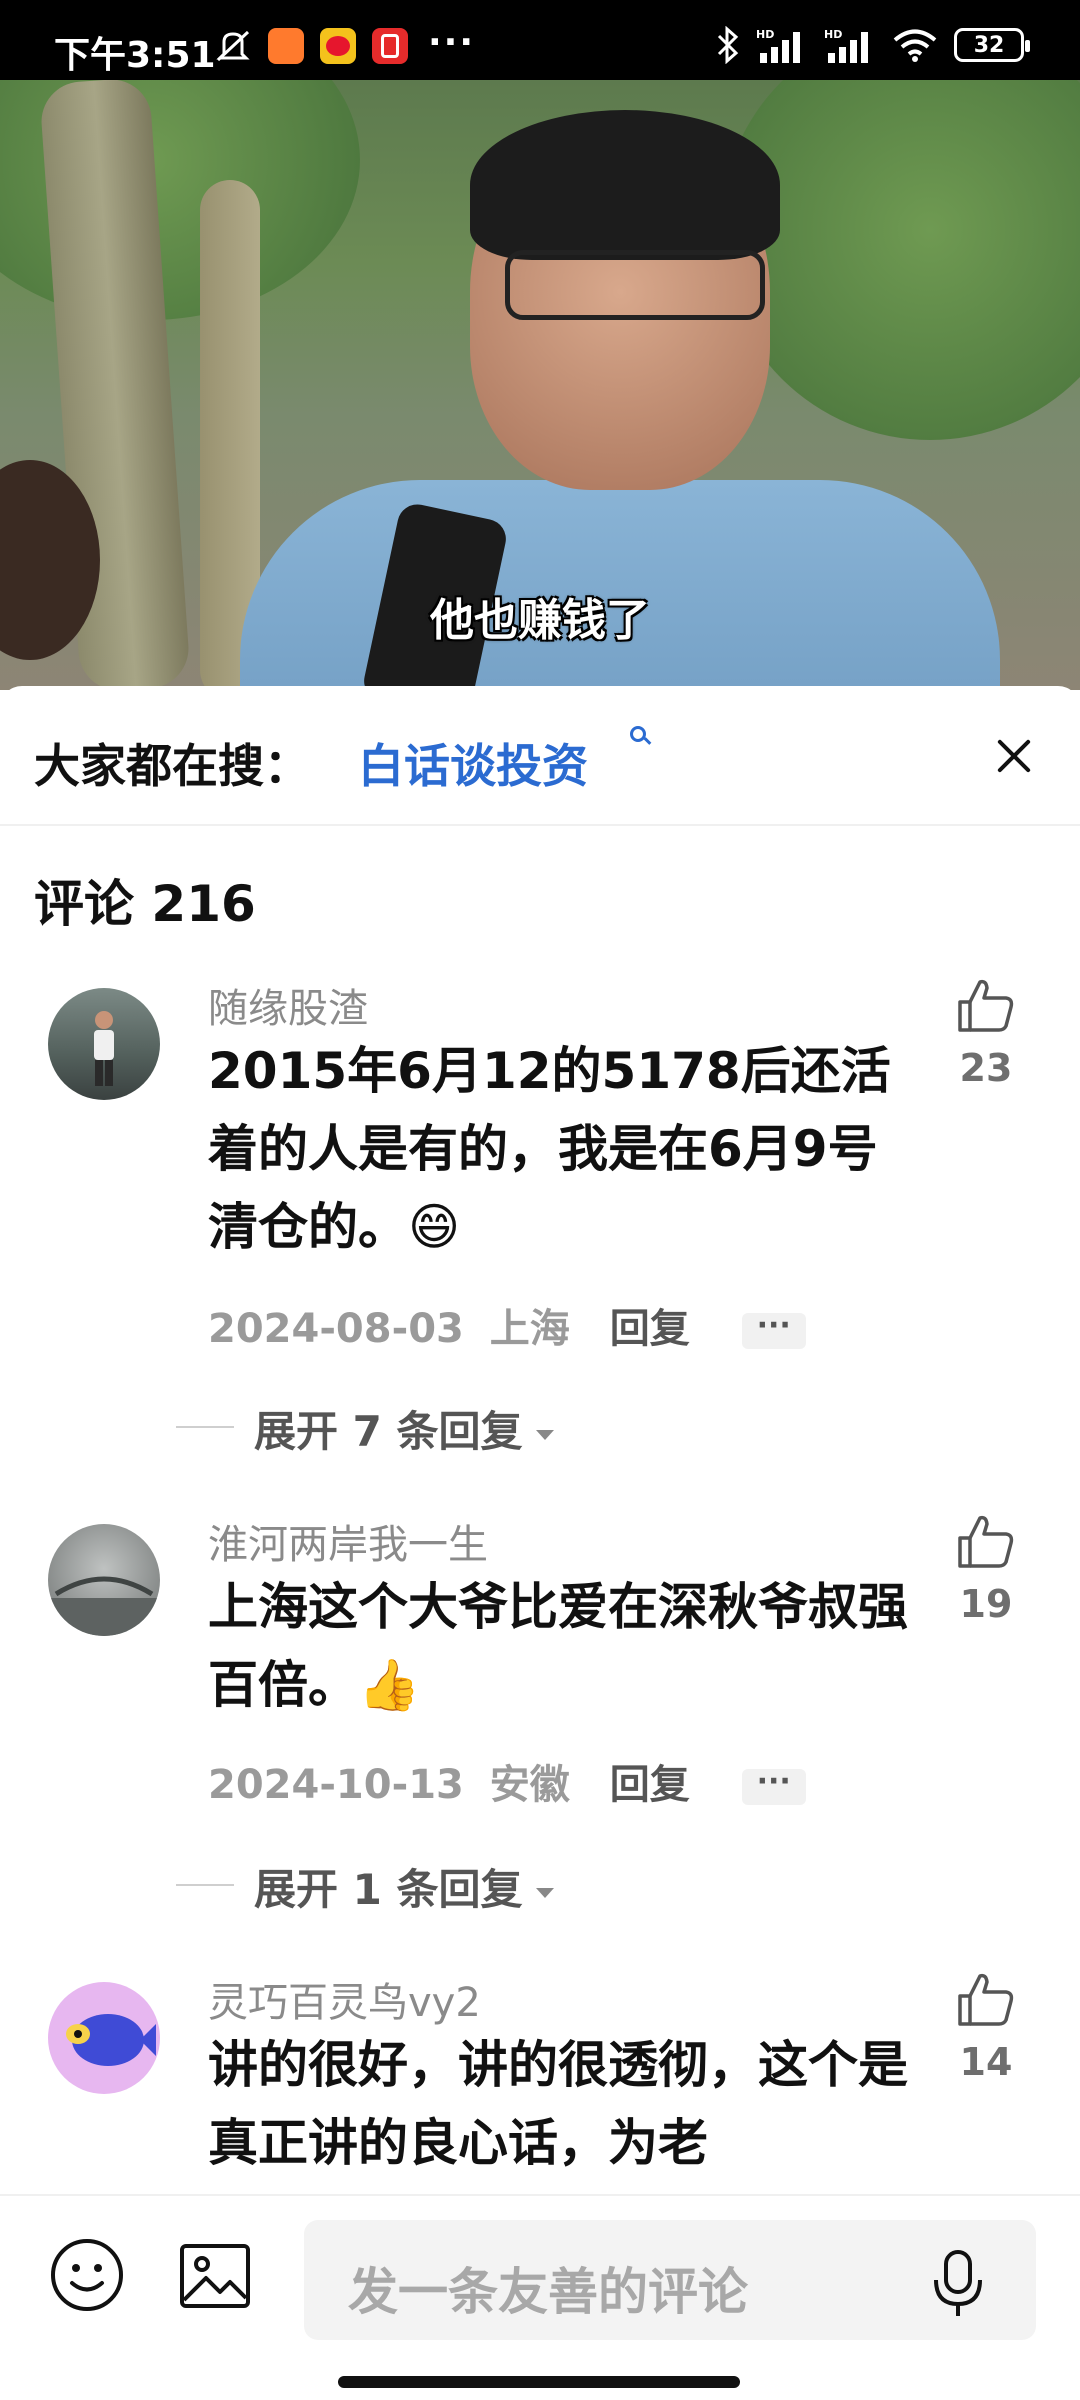  Describe the element at coordinates (104, 1606) in the screenshot. I see `avatar-bridge-icon` at that location.